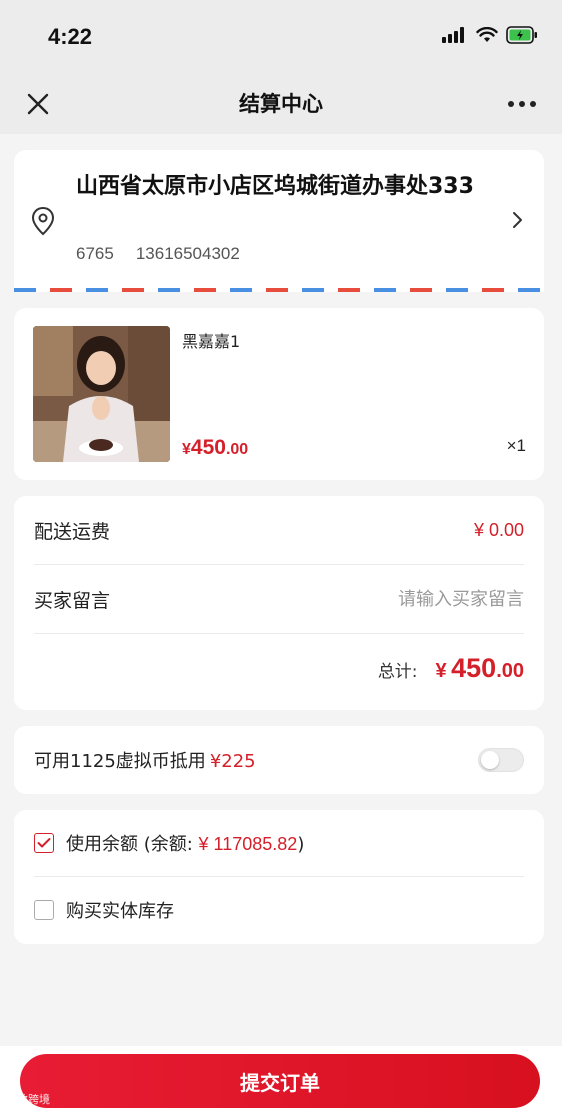 This screenshot has height=1111, width=562. I want to click on buyer-message-input, so click(404, 599).